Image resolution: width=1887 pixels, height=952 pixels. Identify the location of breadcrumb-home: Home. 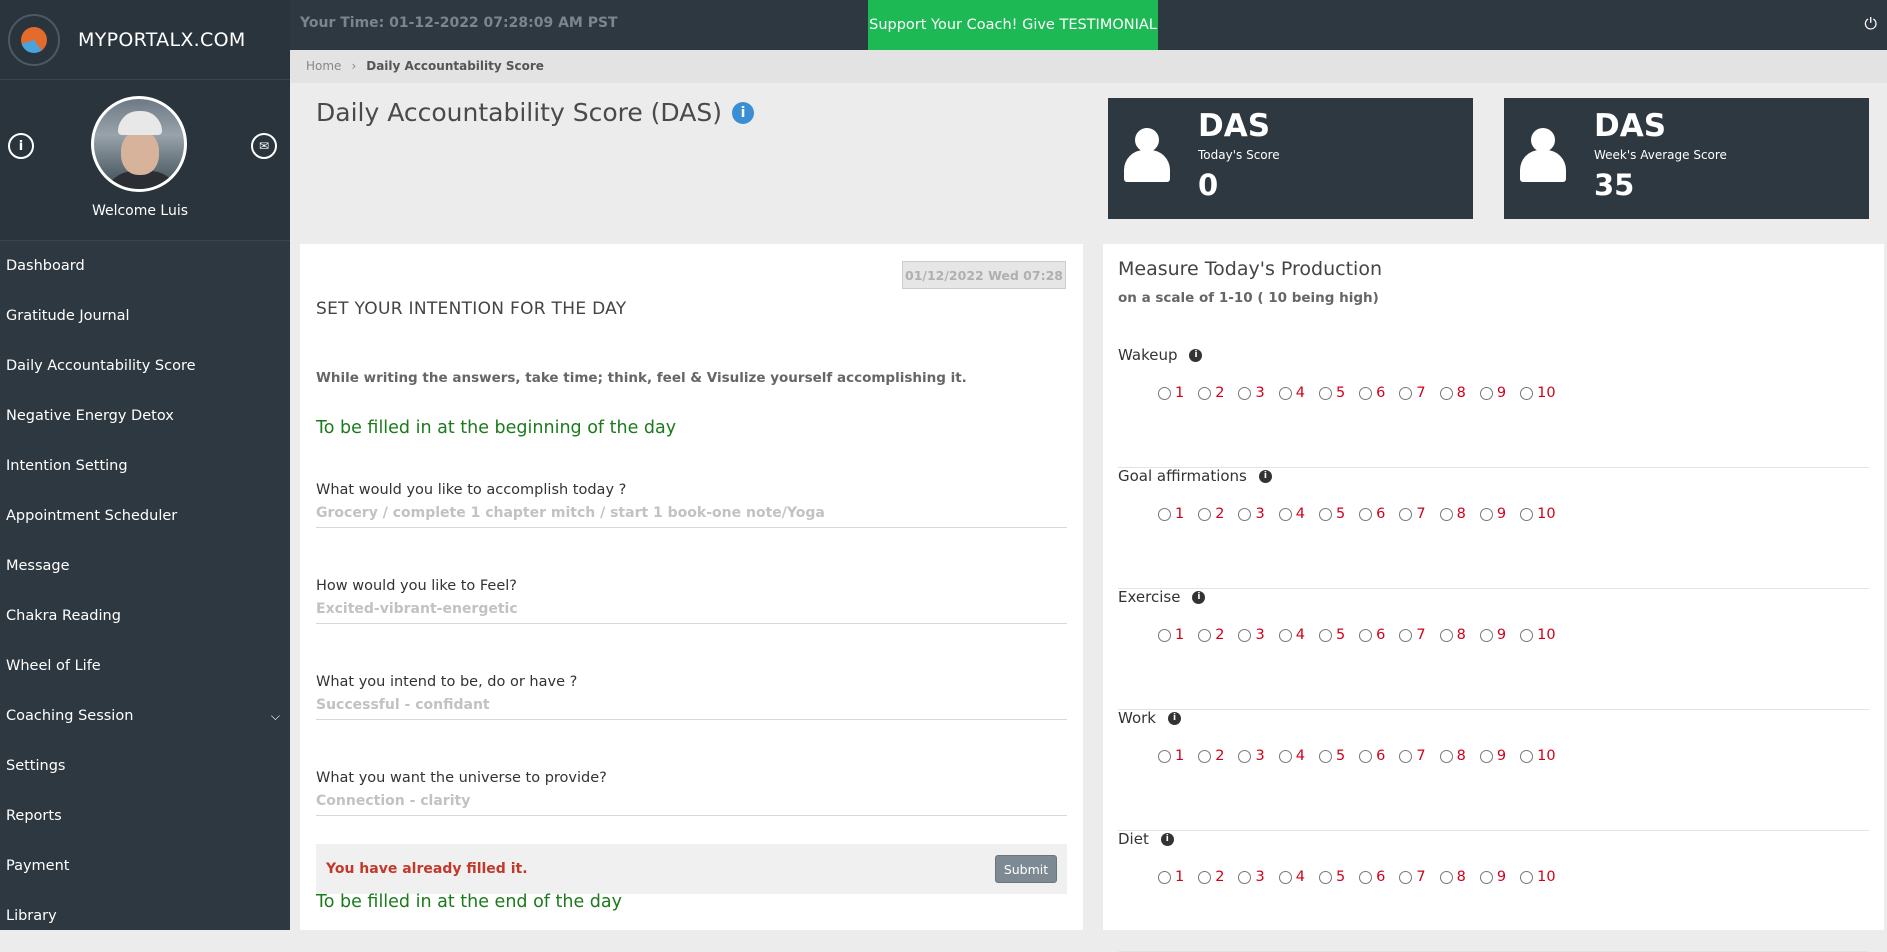
(323, 66).